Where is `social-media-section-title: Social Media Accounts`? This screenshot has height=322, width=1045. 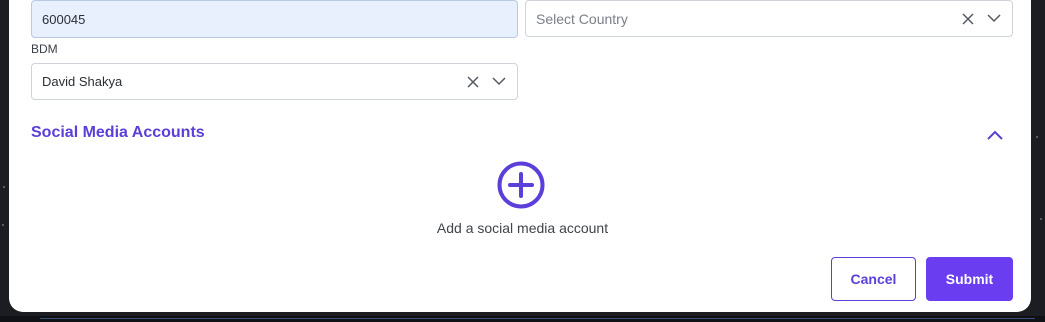
social-media-section-title: Social Media Accounts is located at coordinates (118, 132).